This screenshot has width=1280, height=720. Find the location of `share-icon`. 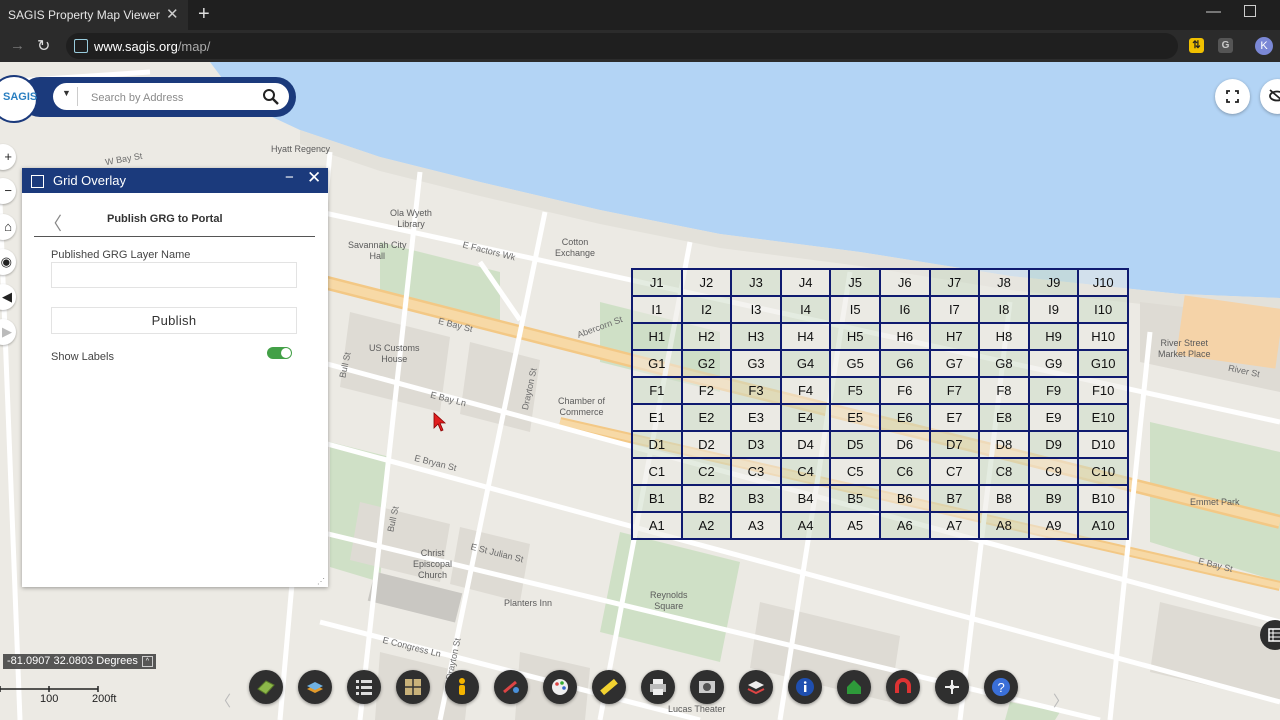

share-icon is located at coordinates (952, 687).